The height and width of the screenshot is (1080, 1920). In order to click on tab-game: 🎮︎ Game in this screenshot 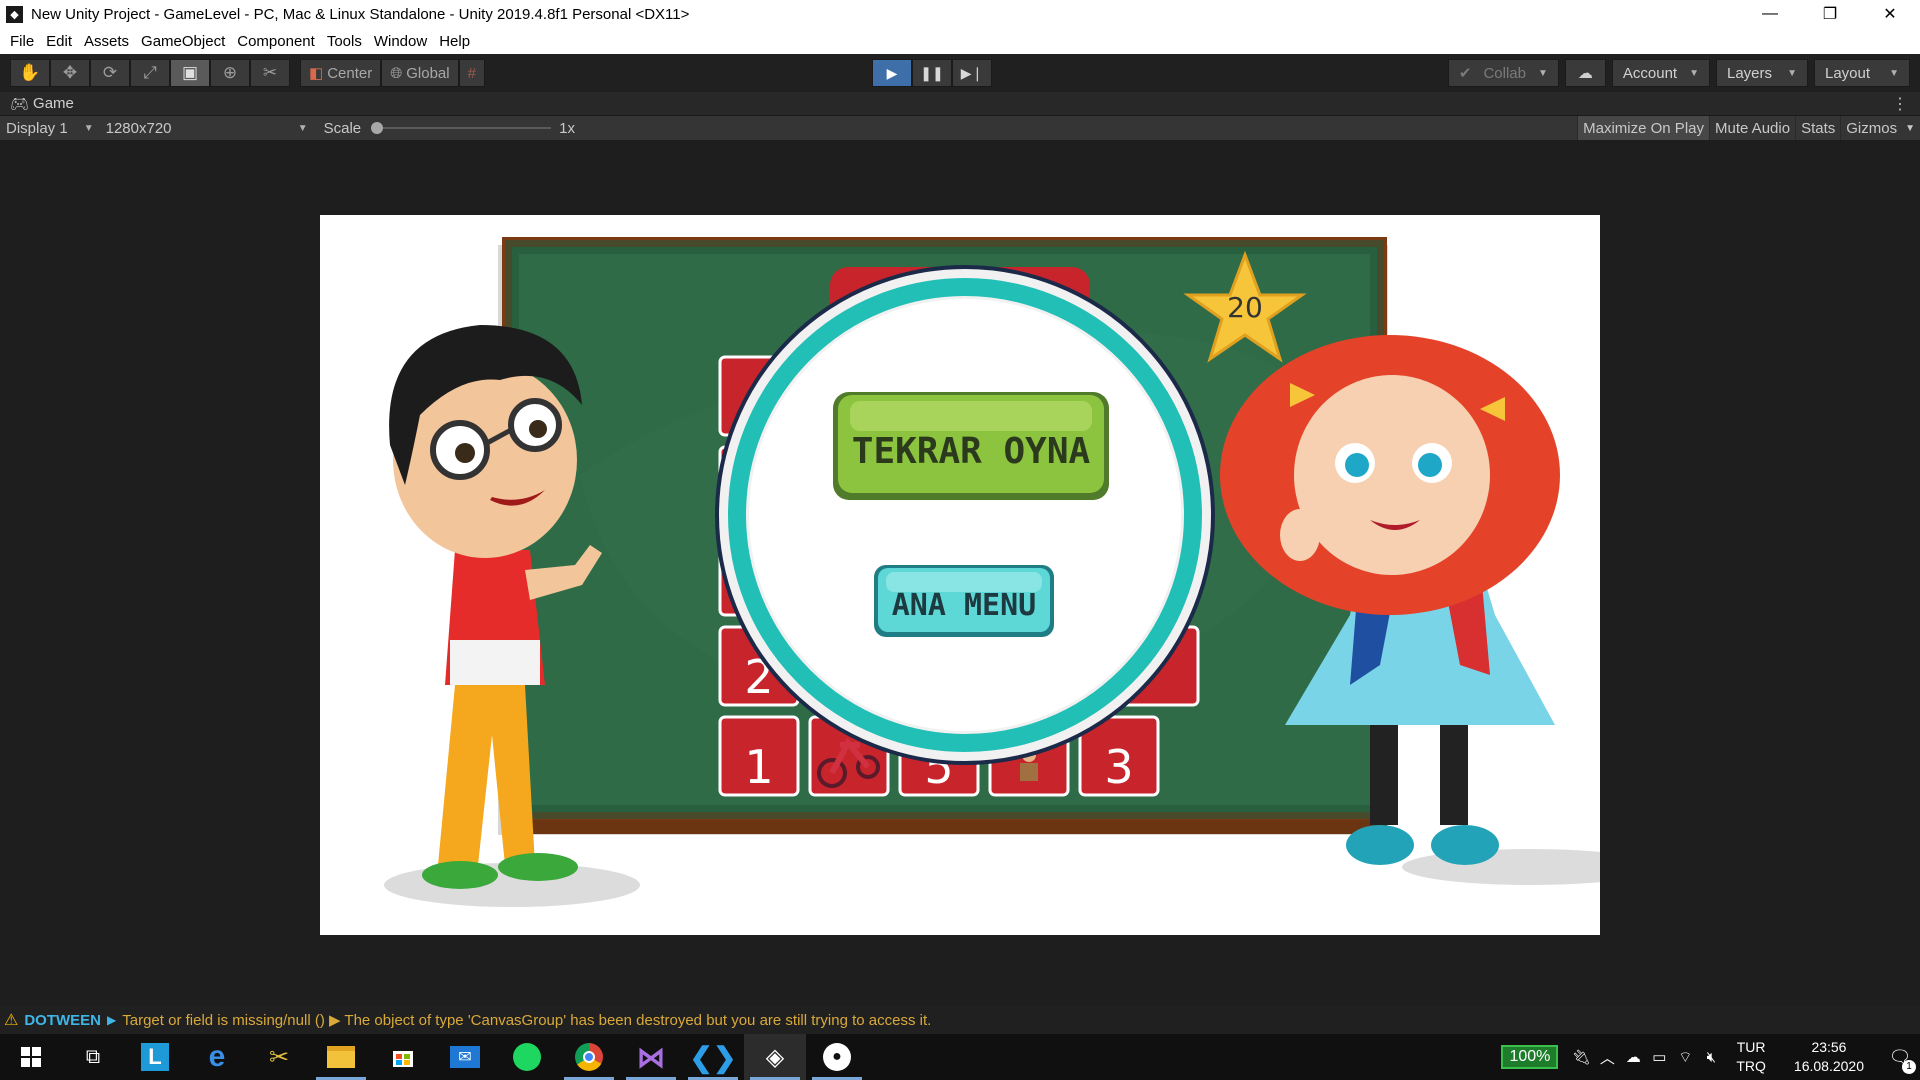, I will do `click(37, 104)`.